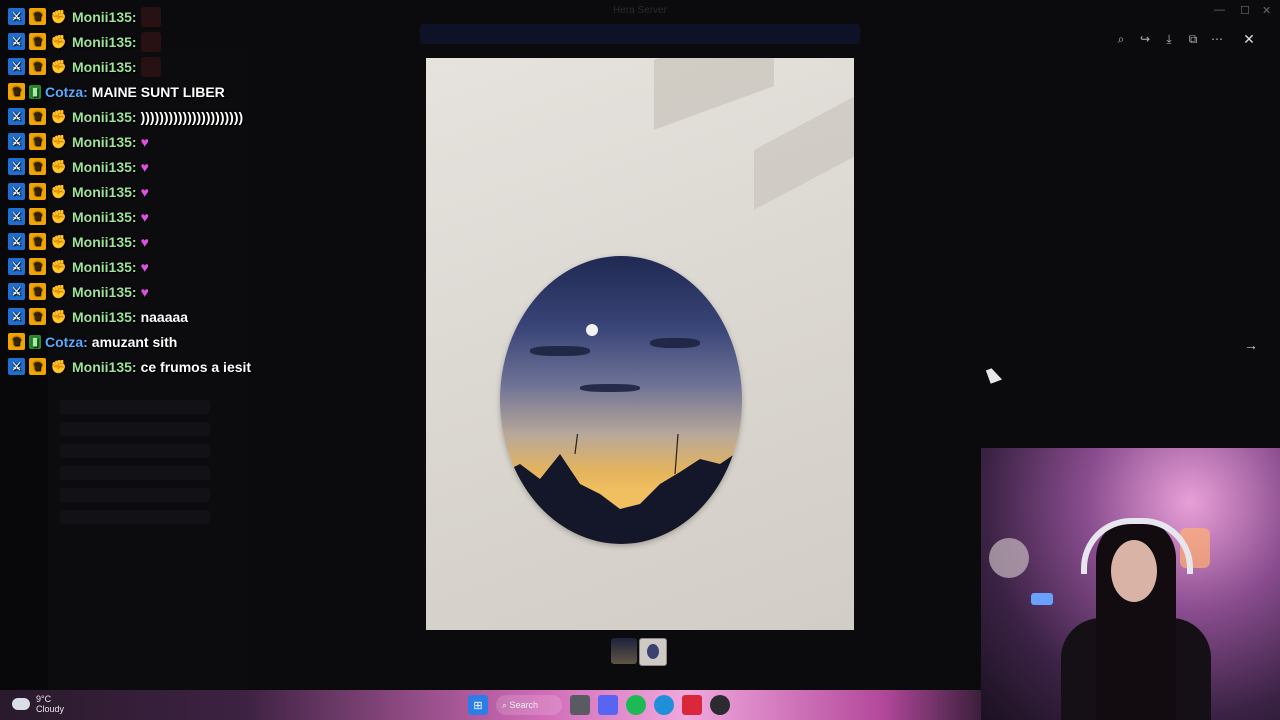  Describe the element at coordinates (1217, 39) in the screenshot. I see `more-options-icon: ⋯` at that location.